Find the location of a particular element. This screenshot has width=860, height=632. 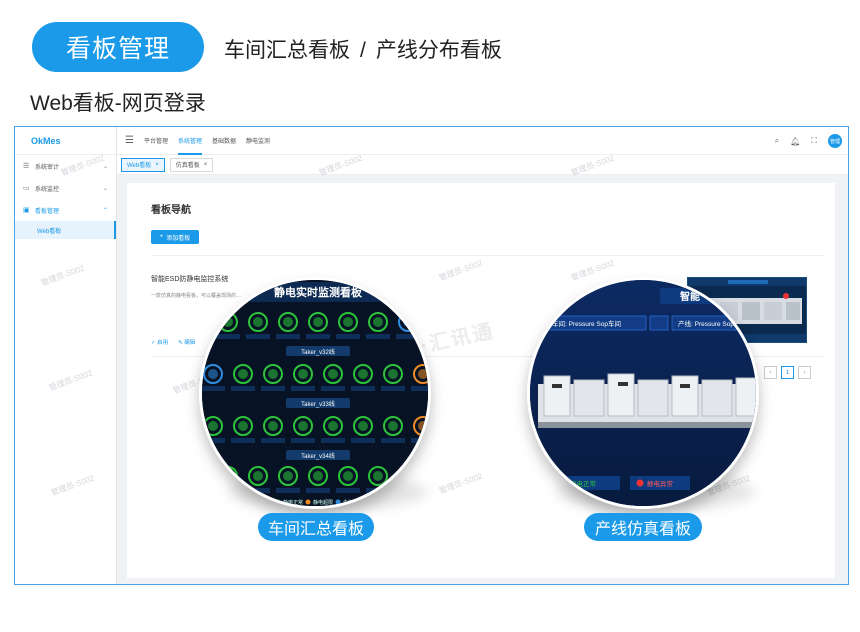

top-navbar: ☰ 平台管理 系统管理 基础数据 静电监测 ⌕ 🔔︎ ⛶ 管理 is located at coordinates (482, 141).